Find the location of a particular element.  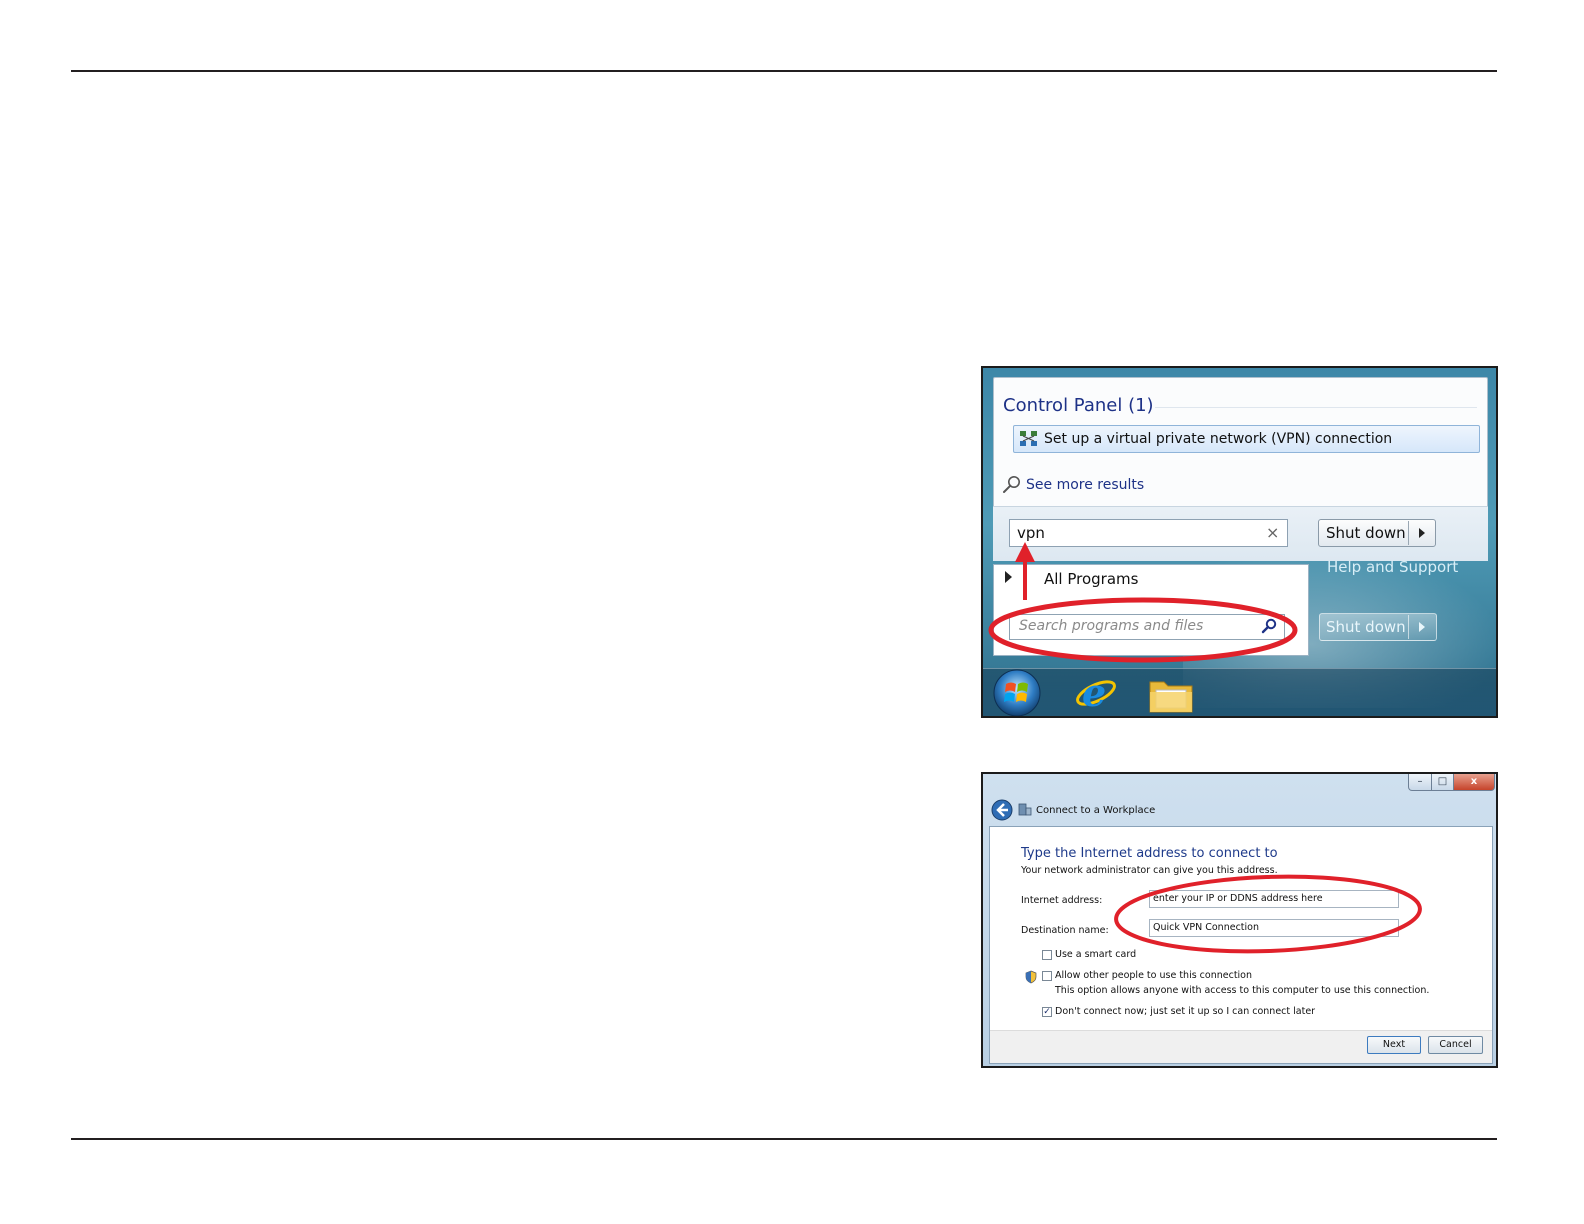

address-fields-highlight-ellipse is located at coordinates (1268, 914).